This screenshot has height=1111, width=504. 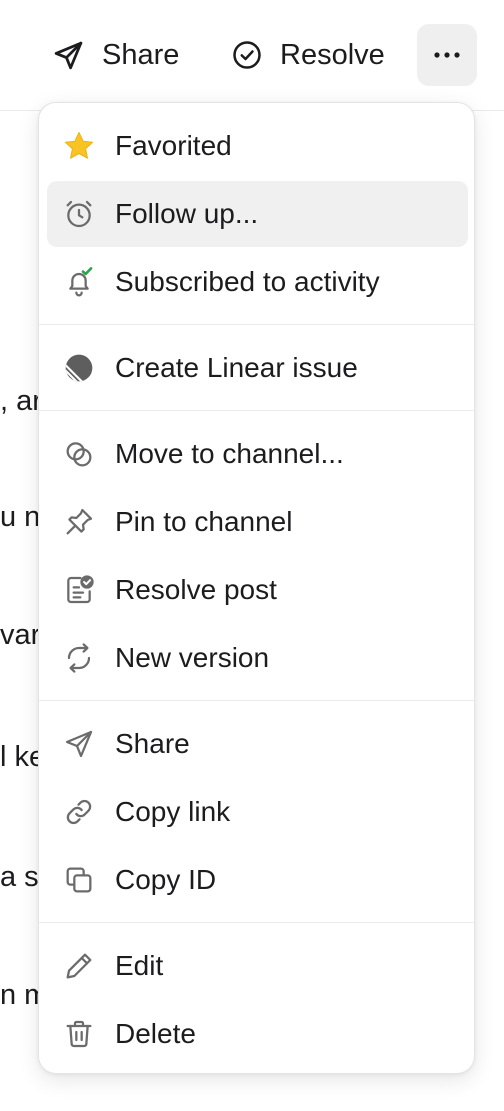 What do you see at coordinates (79, 590) in the screenshot?
I see `resolve-post-icon` at bounding box center [79, 590].